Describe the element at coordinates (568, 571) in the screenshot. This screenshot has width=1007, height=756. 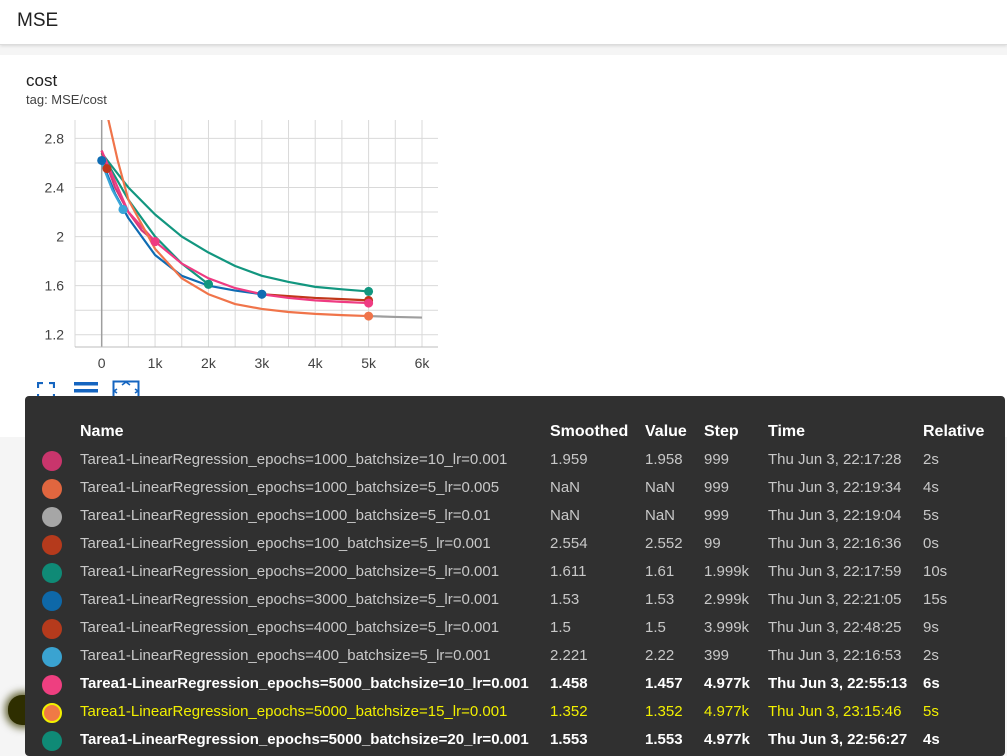
I see `smoothed-value: 1.611` at that location.